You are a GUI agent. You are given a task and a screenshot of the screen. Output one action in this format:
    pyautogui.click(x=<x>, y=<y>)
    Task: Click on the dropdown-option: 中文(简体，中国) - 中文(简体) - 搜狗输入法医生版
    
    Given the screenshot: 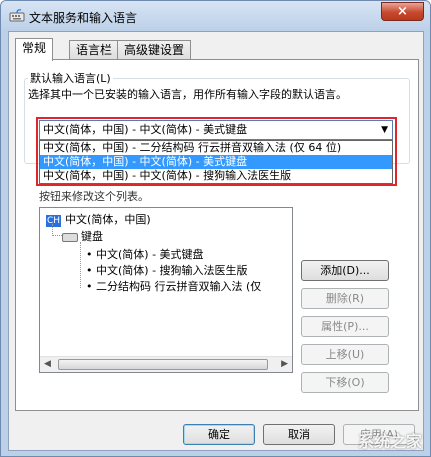 What is the action you would take?
    pyautogui.click(x=216, y=176)
    